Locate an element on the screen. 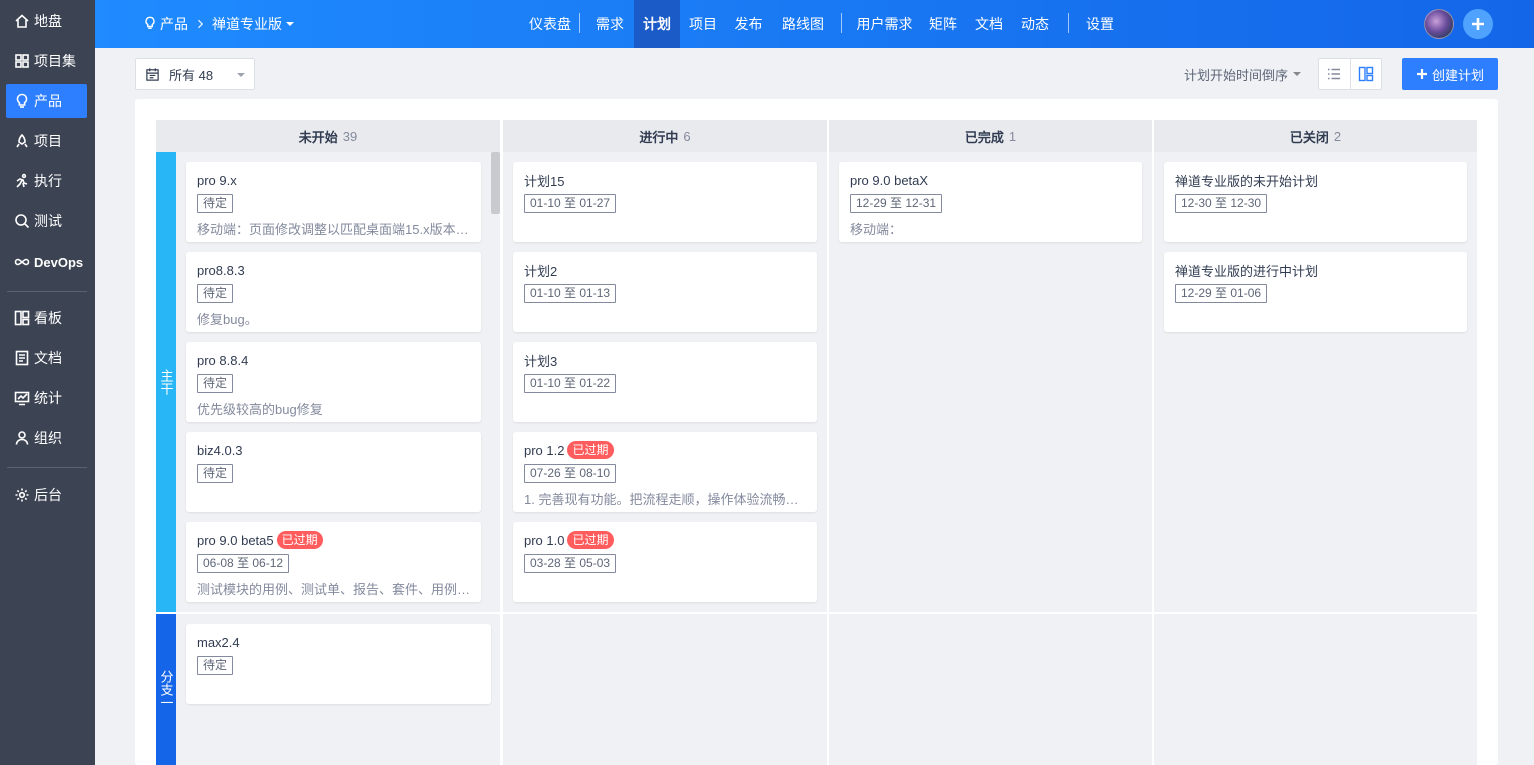  chevron-down-icon is located at coordinates (1297, 74).